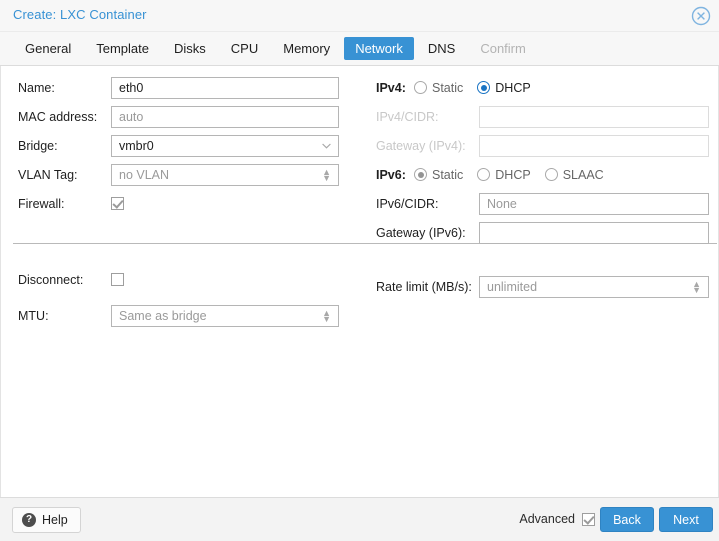  Describe the element at coordinates (503, 48) in the screenshot. I see `tab-confirm: Confirm` at that location.